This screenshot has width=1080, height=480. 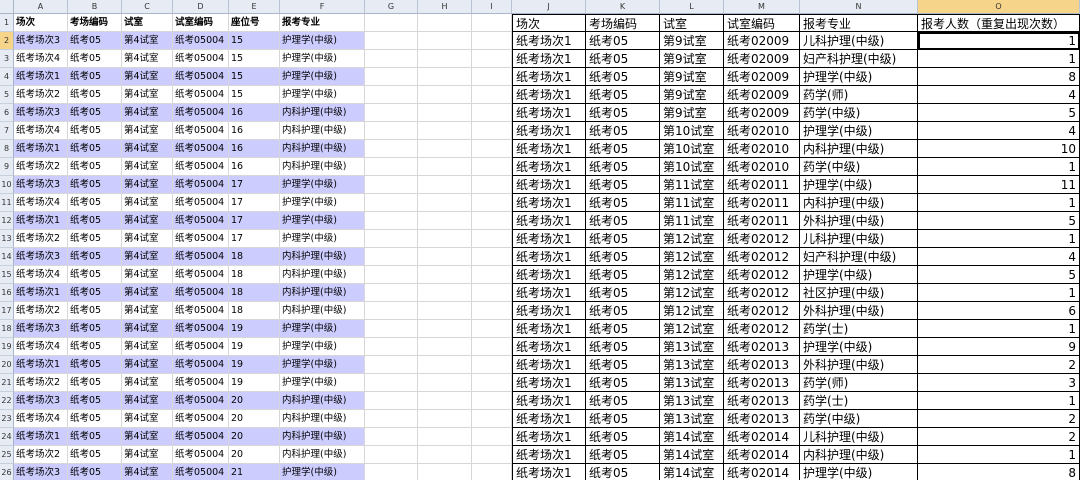 I want to click on right-cell: 药学(士), so click(x=859, y=401).